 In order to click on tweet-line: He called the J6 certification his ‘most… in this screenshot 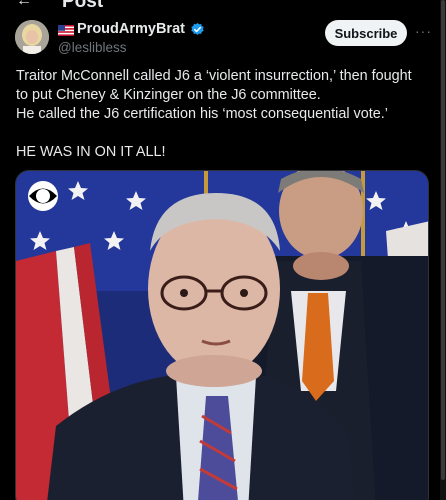, I will do `click(202, 114)`.